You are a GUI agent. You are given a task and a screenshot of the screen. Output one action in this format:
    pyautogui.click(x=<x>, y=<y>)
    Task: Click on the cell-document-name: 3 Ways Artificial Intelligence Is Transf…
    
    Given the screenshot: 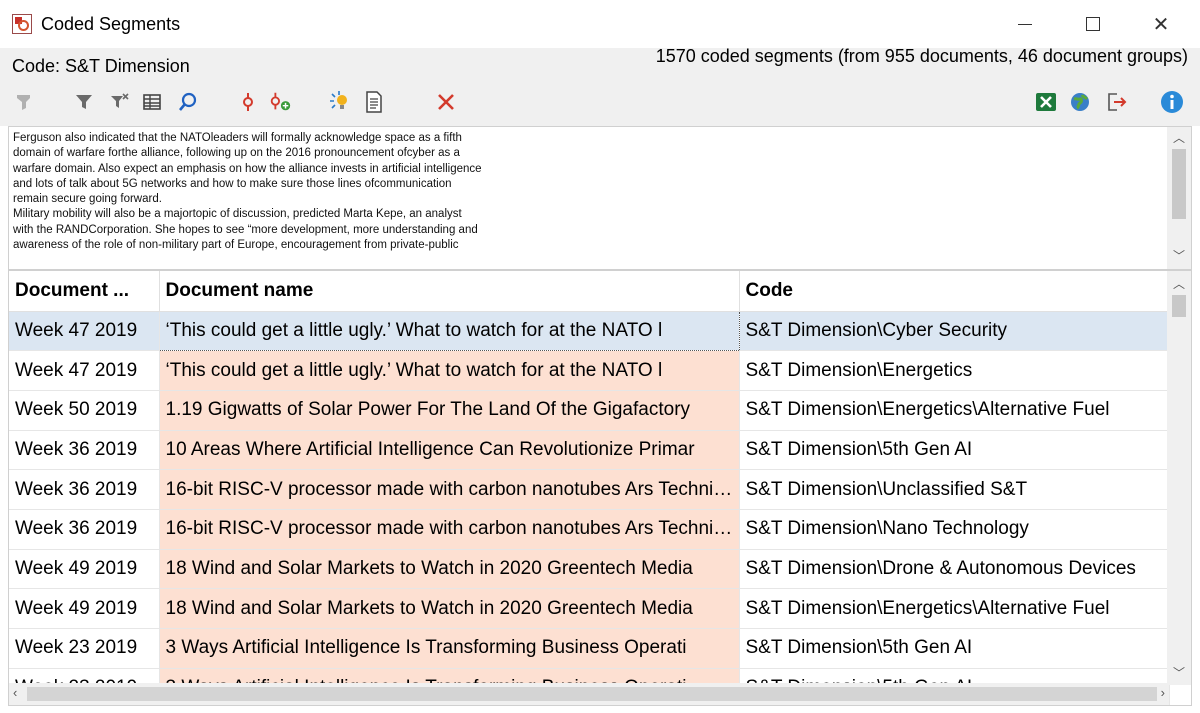 What is the action you would take?
    pyautogui.click(x=449, y=648)
    